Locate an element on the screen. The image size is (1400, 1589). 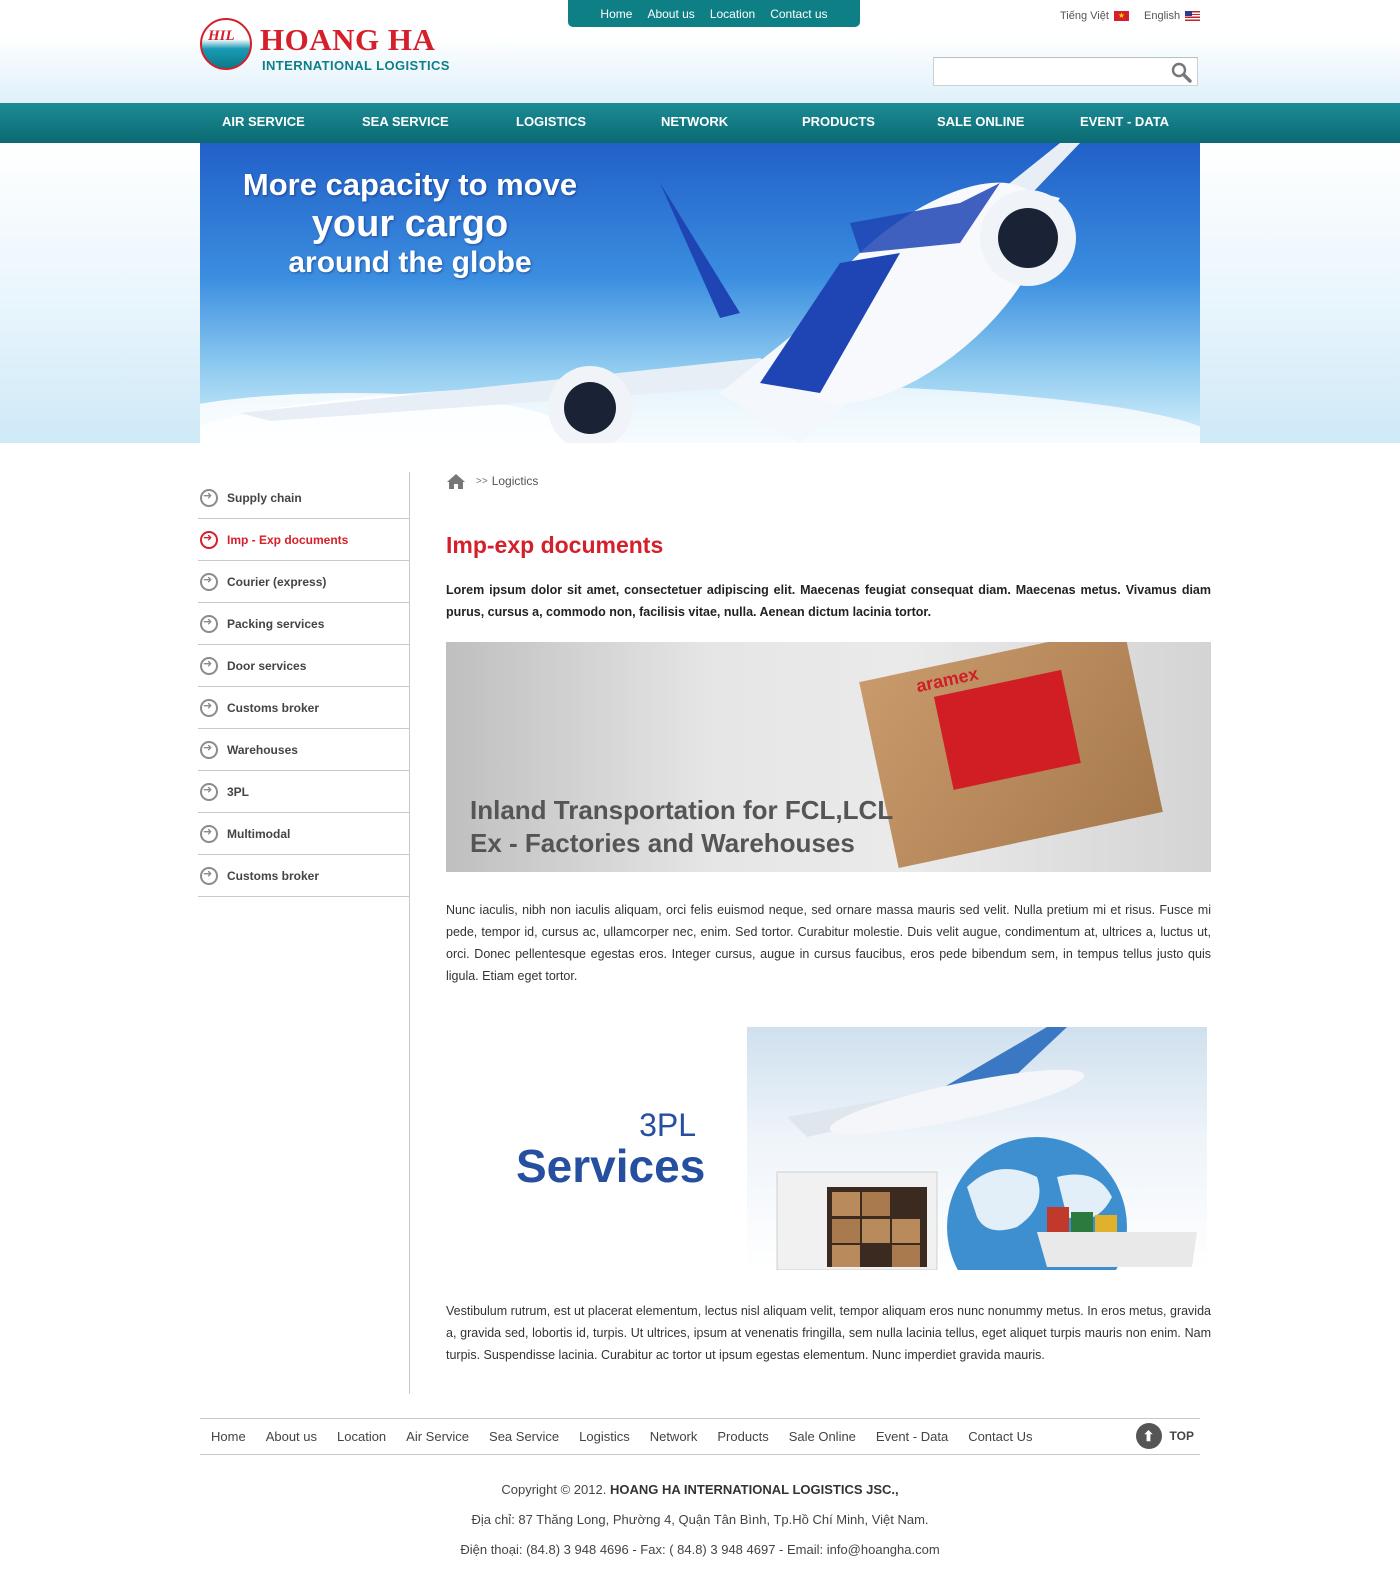
vietnam-flag-icon is located at coordinates (1121, 16).